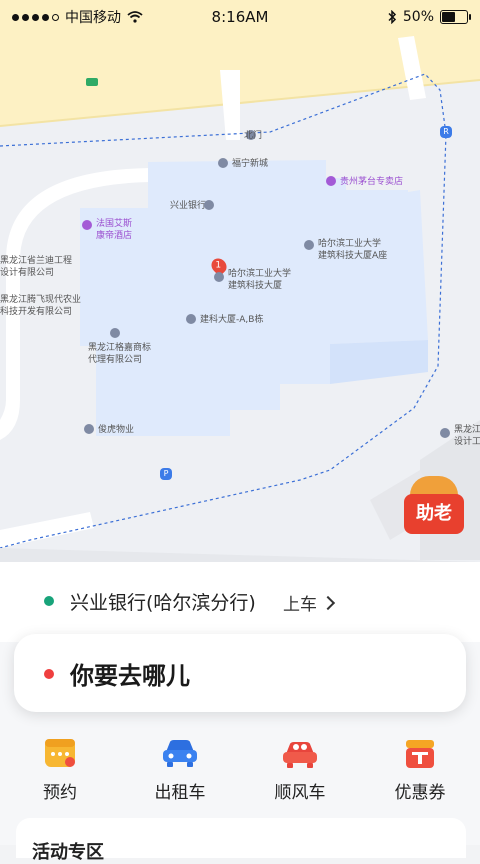 The height and width of the screenshot is (864, 480). Describe the element at coordinates (253, 136) in the screenshot. I see `poi-beimen: 北门` at that location.